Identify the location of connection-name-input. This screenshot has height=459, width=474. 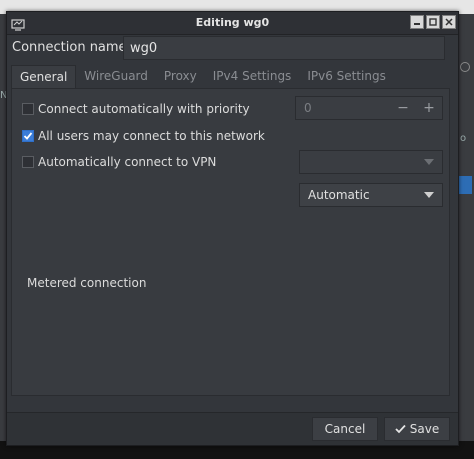
(284, 48).